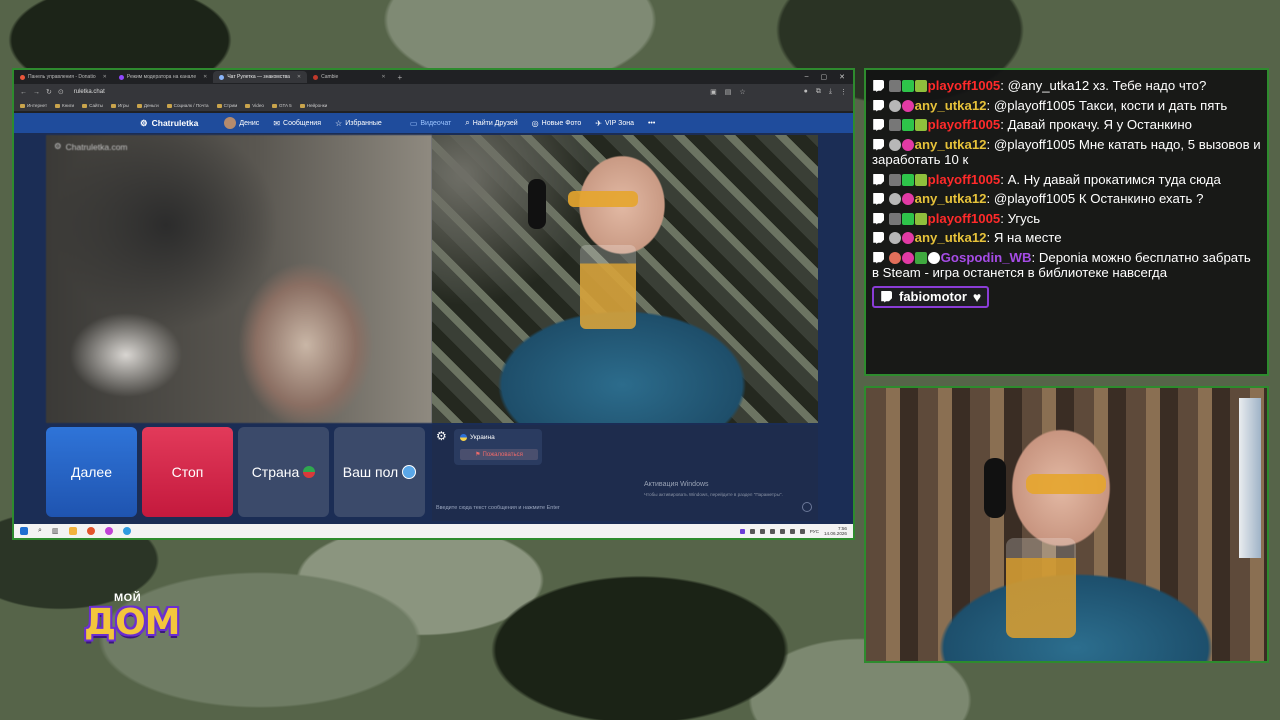 The width and height of the screenshot is (1280, 720). I want to click on bookmark-item: Игры, so click(120, 105).